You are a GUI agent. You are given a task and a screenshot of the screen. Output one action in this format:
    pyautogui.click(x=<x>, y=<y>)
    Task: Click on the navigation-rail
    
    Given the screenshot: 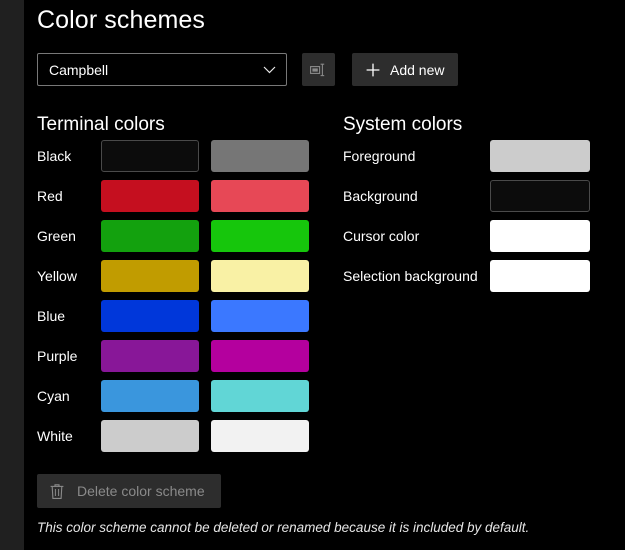 What is the action you would take?
    pyautogui.click(x=12, y=275)
    